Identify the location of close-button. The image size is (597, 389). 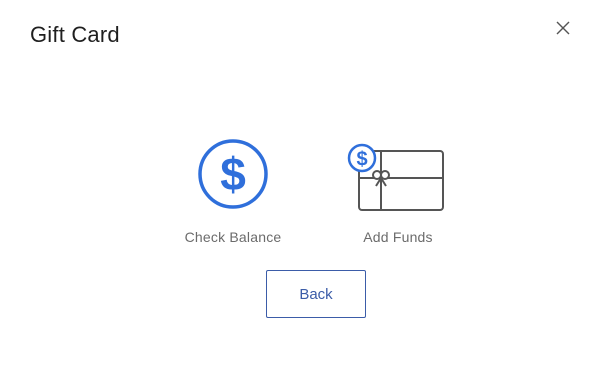
(565, 30).